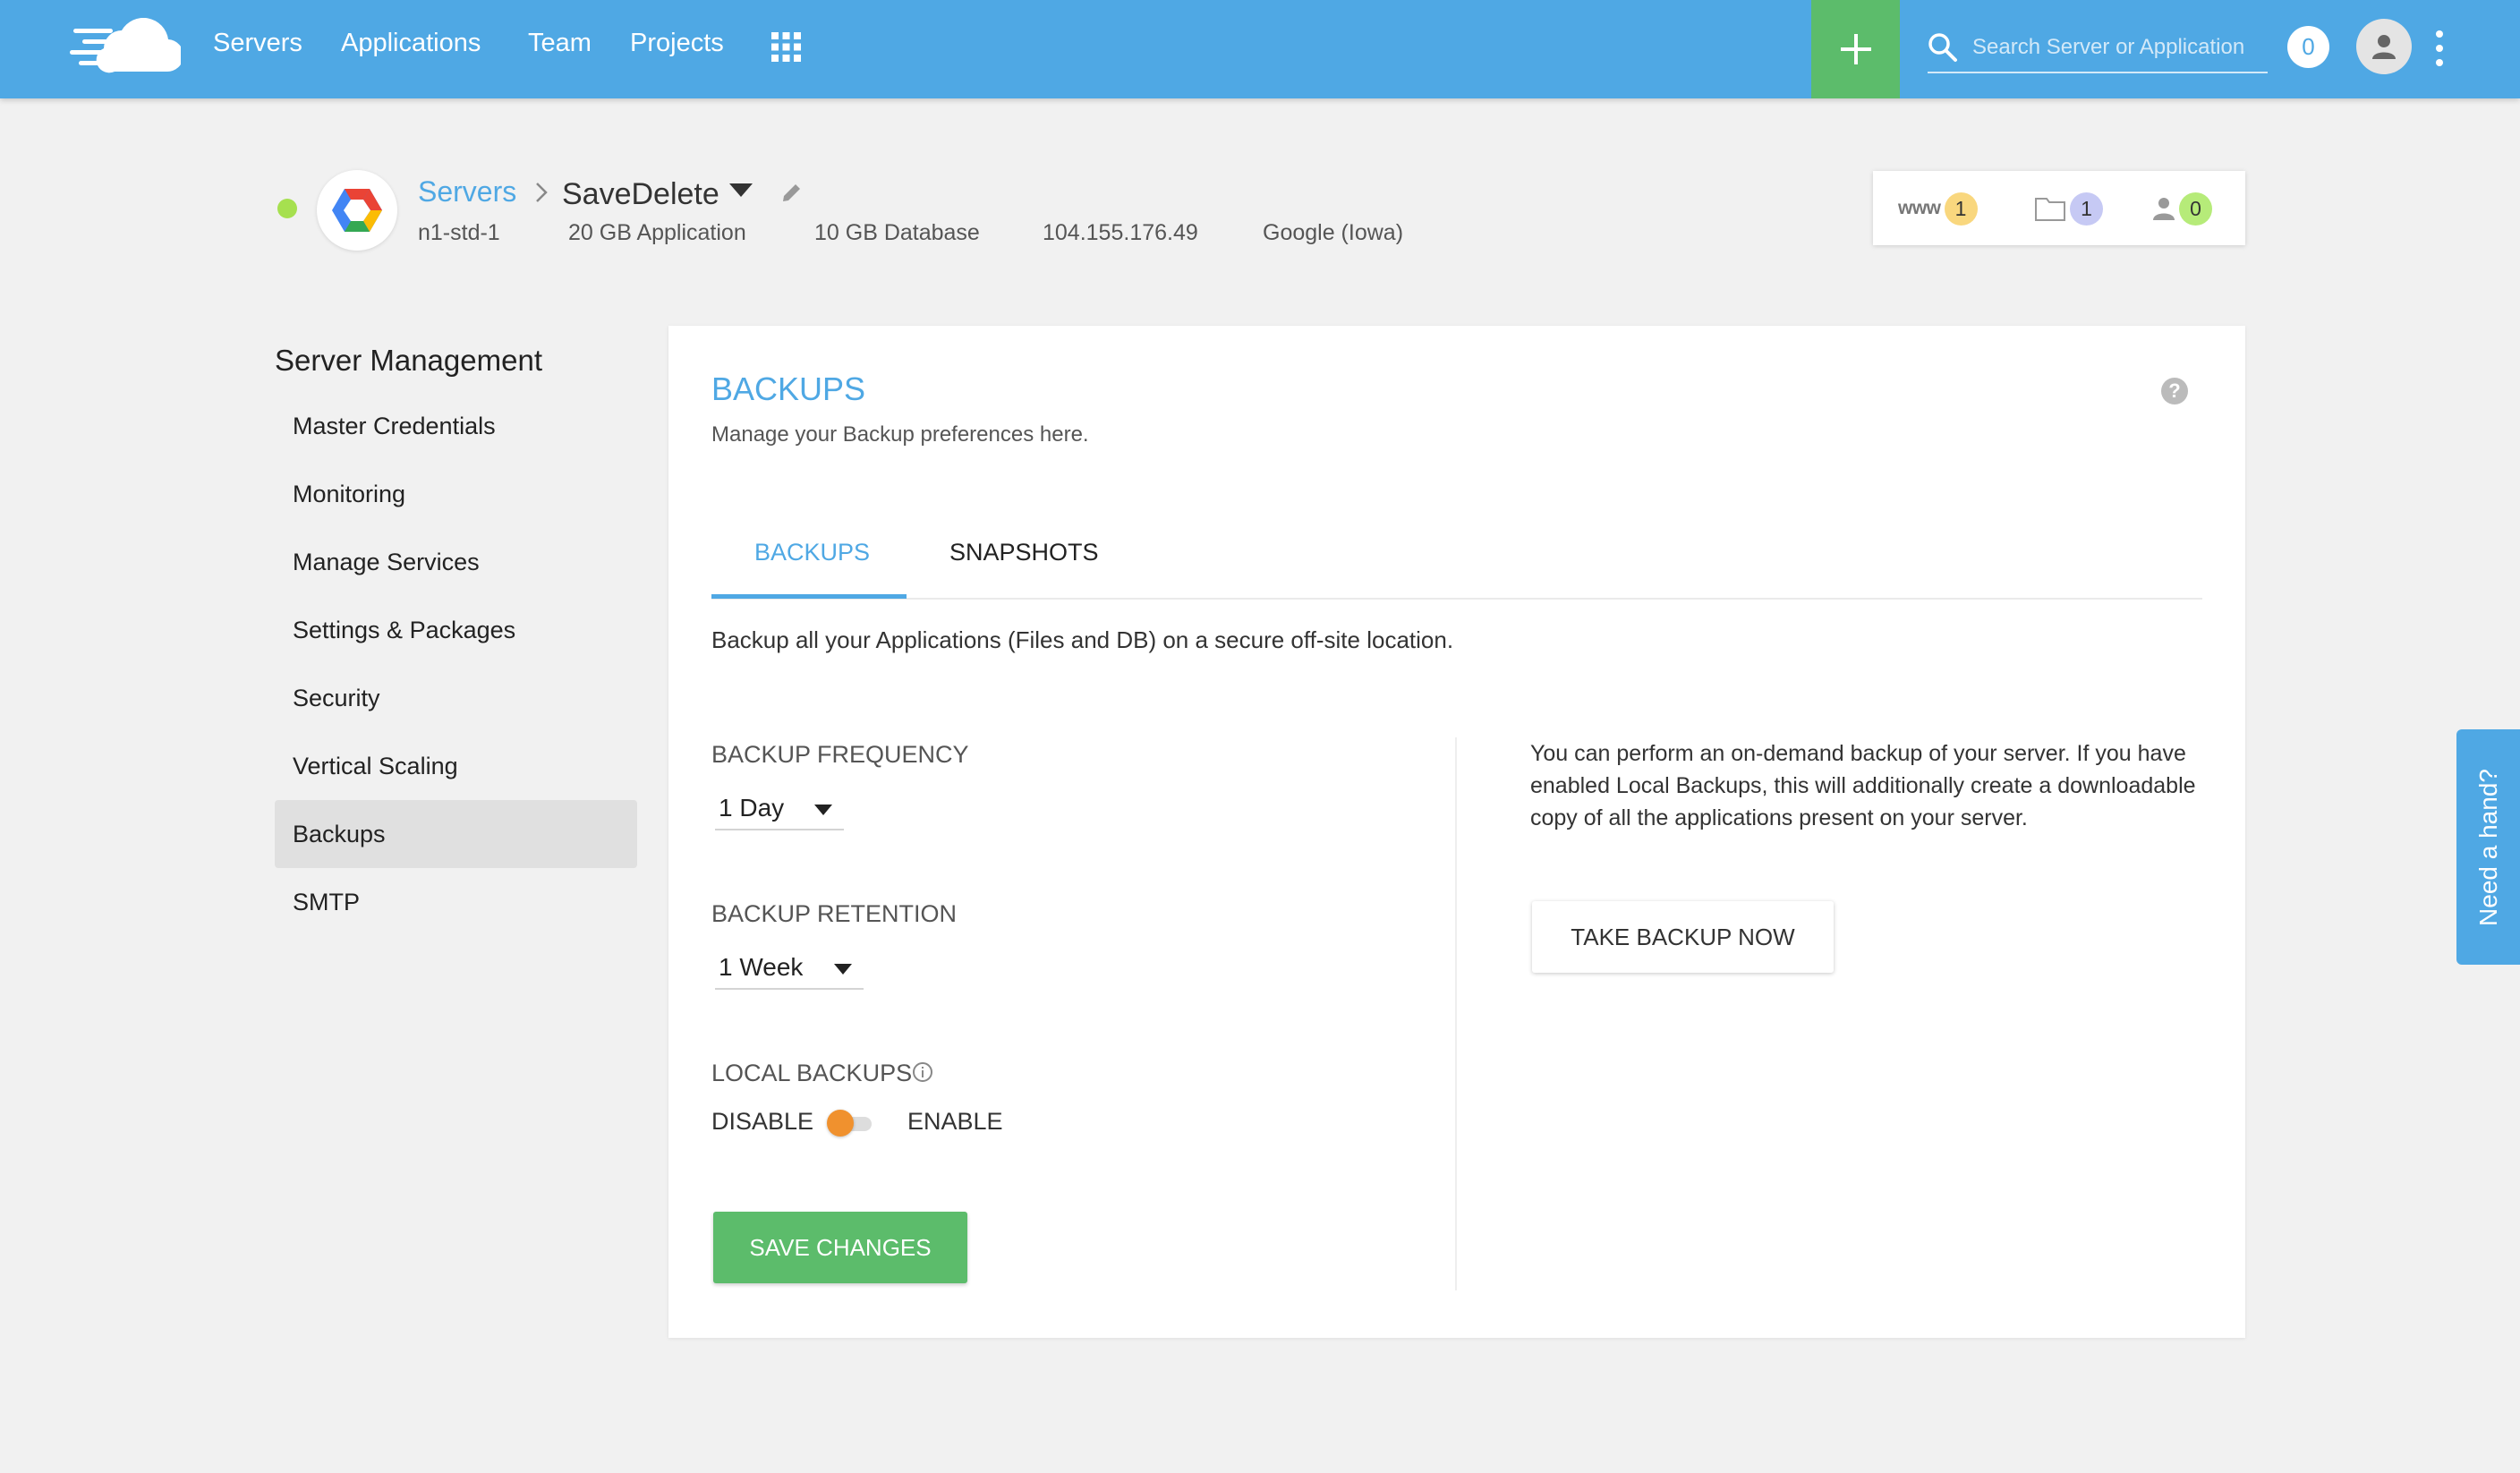 The width and height of the screenshot is (2520, 1473). Describe the element at coordinates (1024, 552) in the screenshot. I see `tab-snapshots: SNAPSHOTS` at that location.